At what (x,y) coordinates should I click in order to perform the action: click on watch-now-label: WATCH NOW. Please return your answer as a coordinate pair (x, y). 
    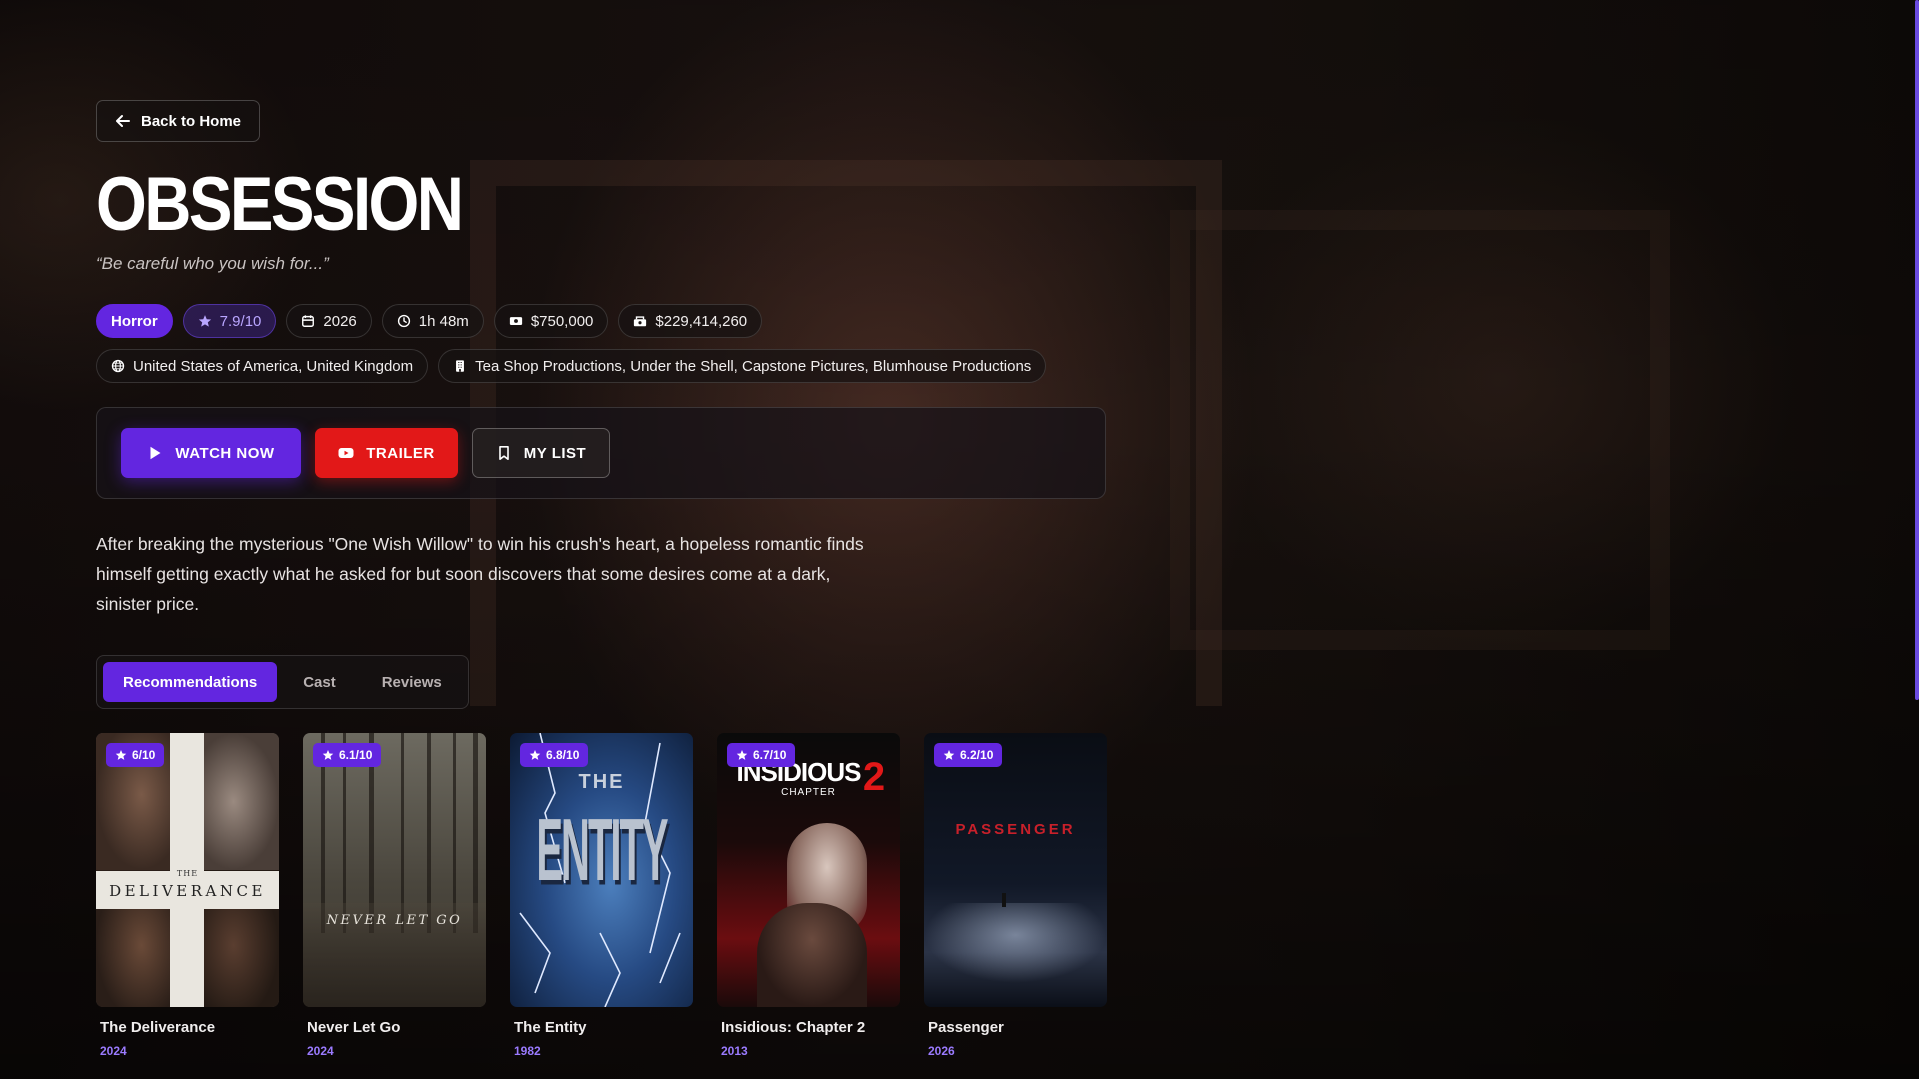
    Looking at the image, I should click on (225, 453).